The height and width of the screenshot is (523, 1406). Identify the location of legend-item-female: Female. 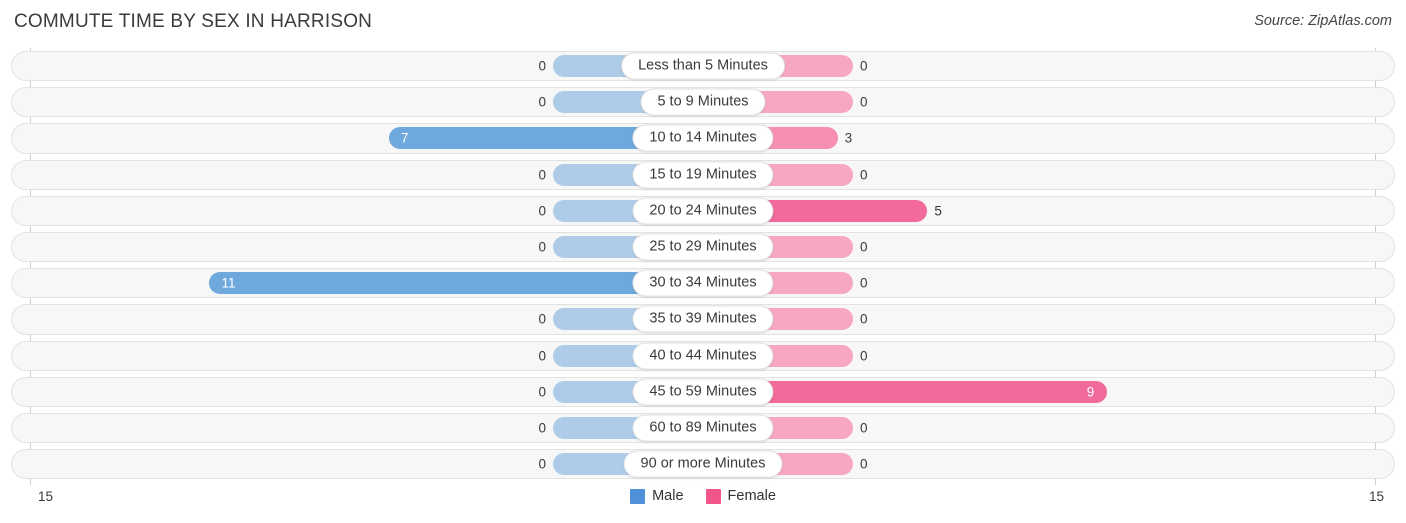
(740, 496).